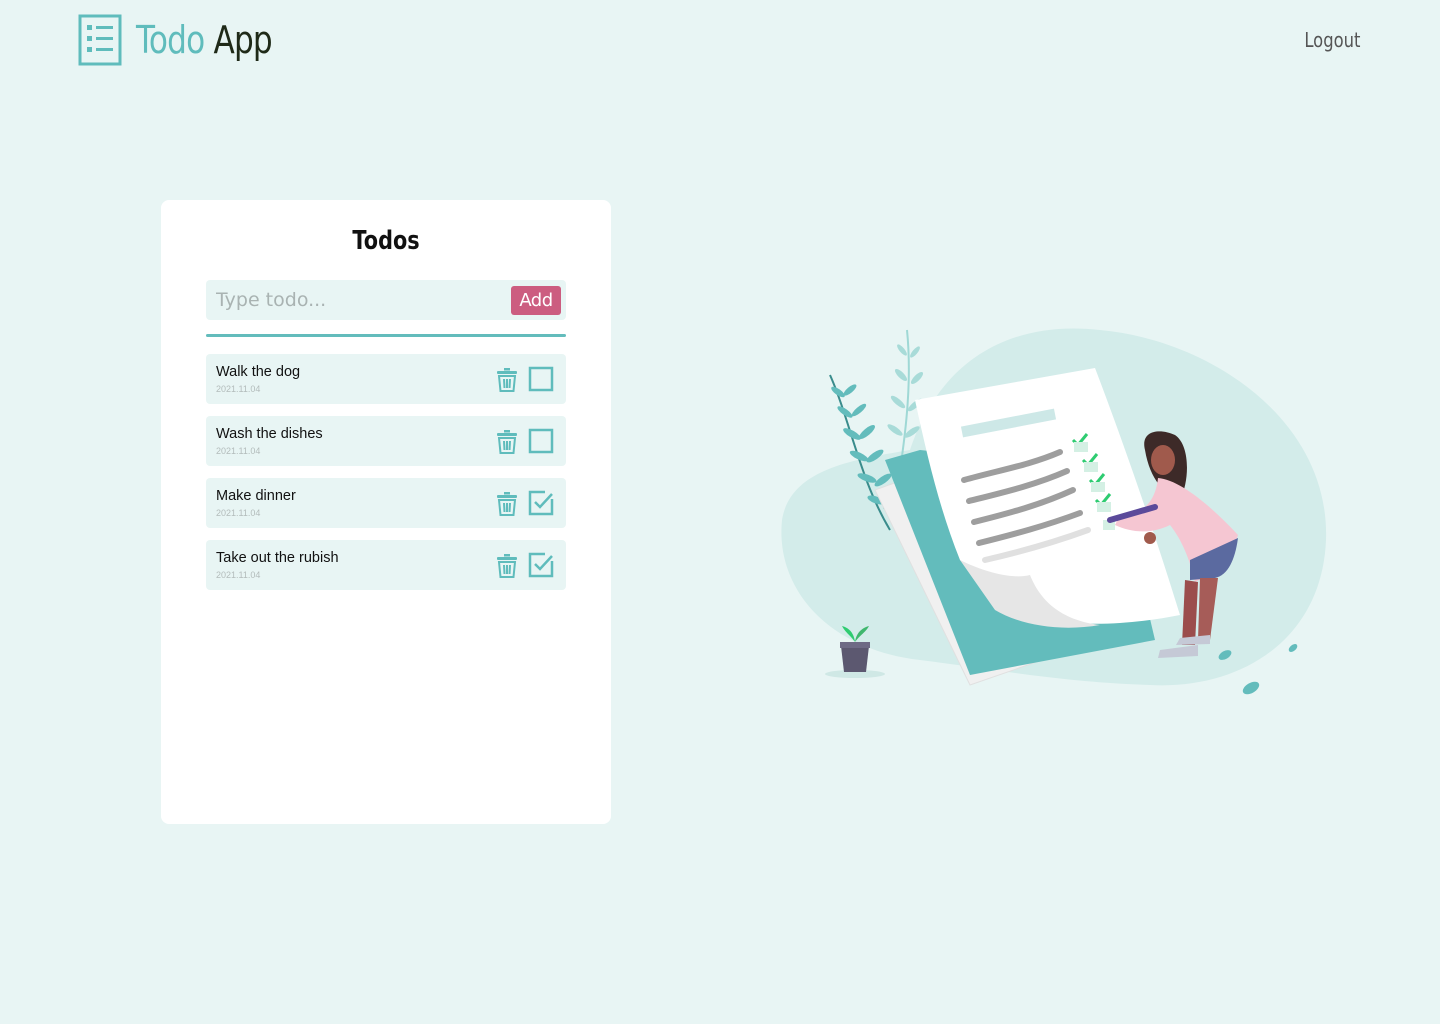 The height and width of the screenshot is (1024, 1440). What do you see at coordinates (386, 503) in the screenshot?
I see `todo-item: Make dinner 2021.11.04` at bounding box center [386, 503].